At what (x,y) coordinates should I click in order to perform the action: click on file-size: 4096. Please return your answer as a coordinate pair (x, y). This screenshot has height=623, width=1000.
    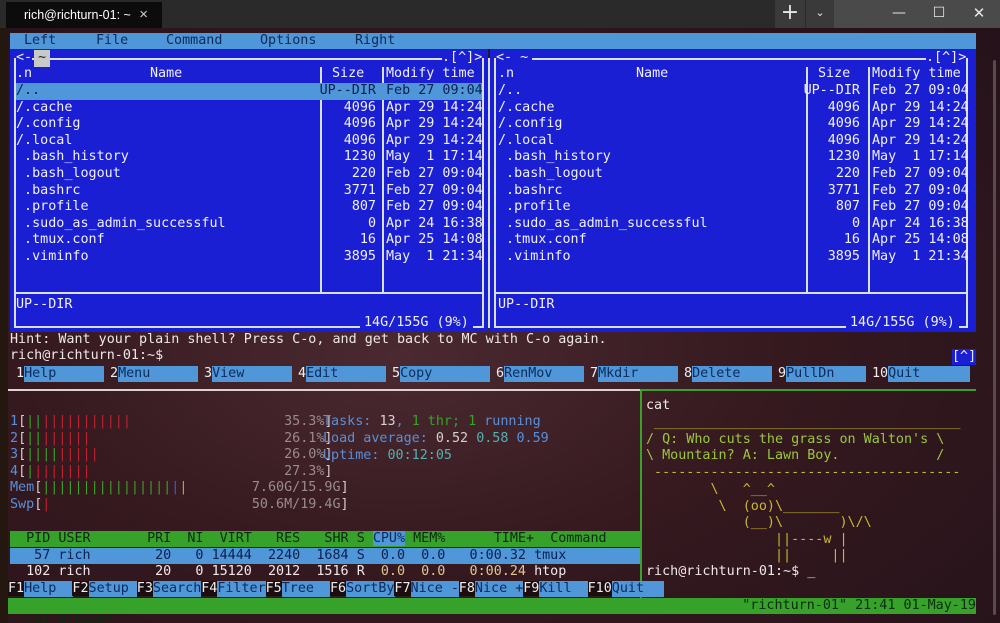
    Looking at the image, I should click on (843, 124).